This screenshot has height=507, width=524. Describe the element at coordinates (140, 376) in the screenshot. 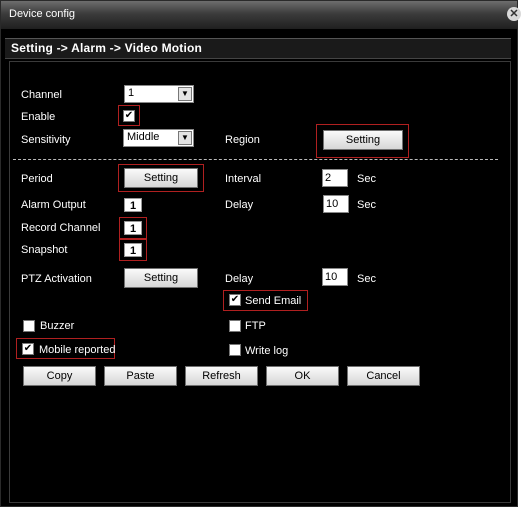

I see `paste-button: Paste` at that location.